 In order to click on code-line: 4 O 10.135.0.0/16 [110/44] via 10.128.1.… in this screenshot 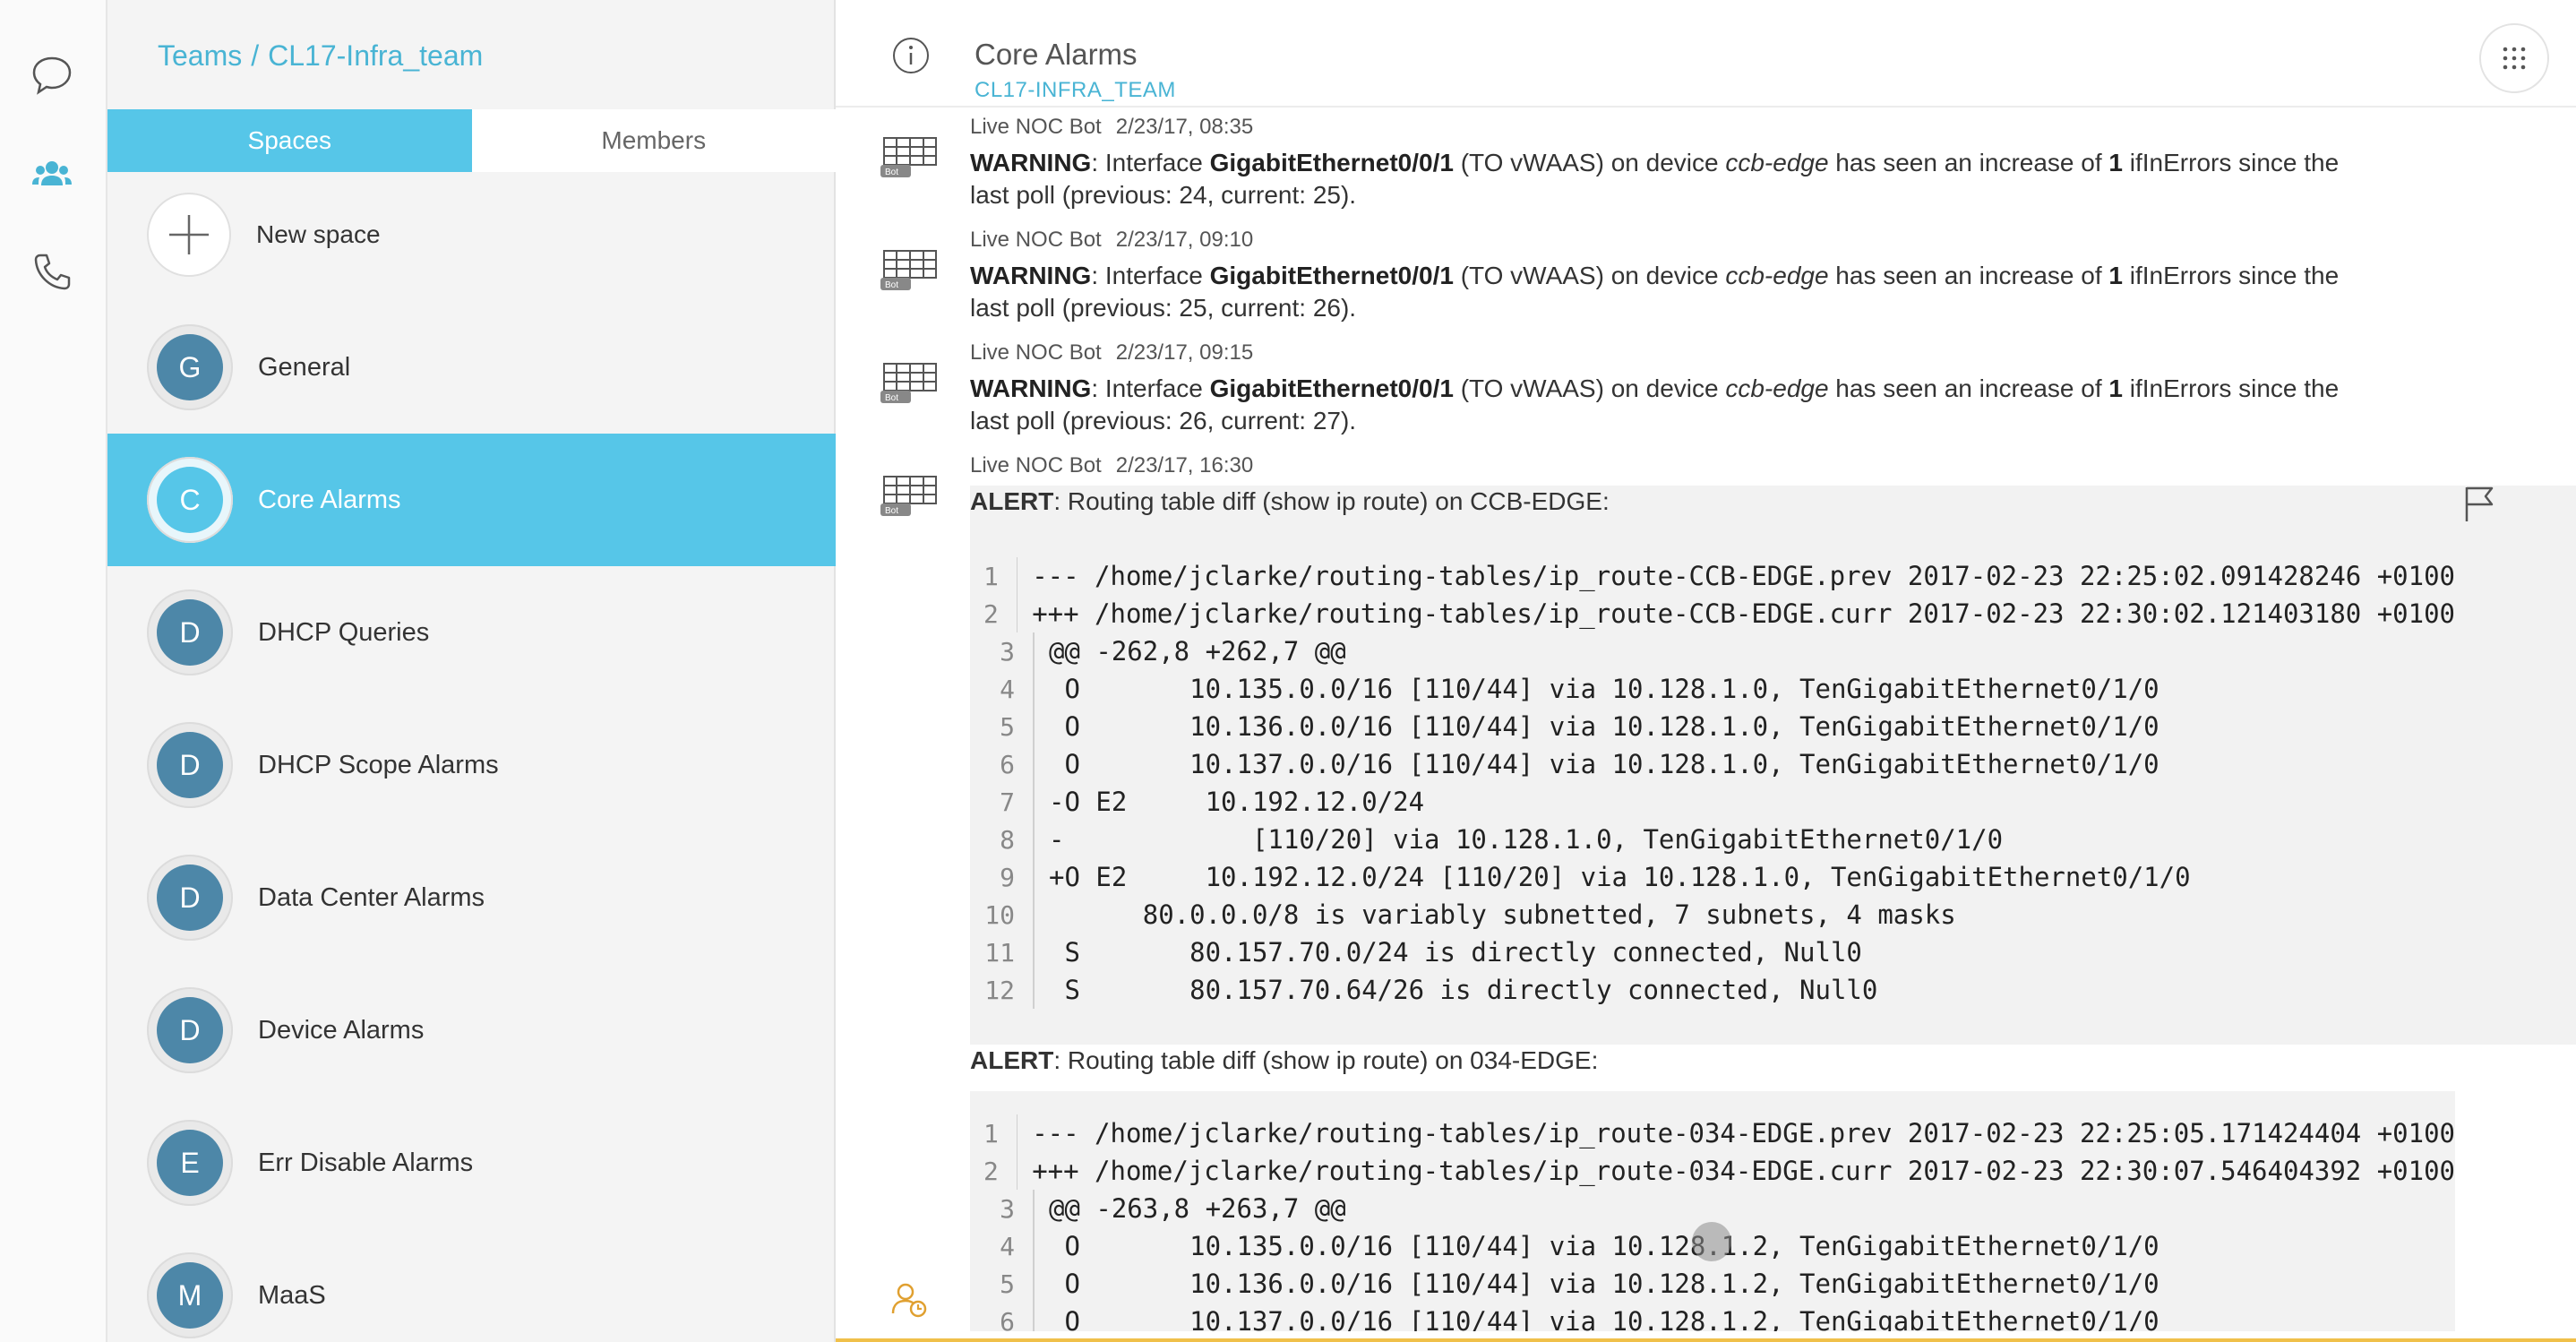, I will do `click(1712, 689)`.